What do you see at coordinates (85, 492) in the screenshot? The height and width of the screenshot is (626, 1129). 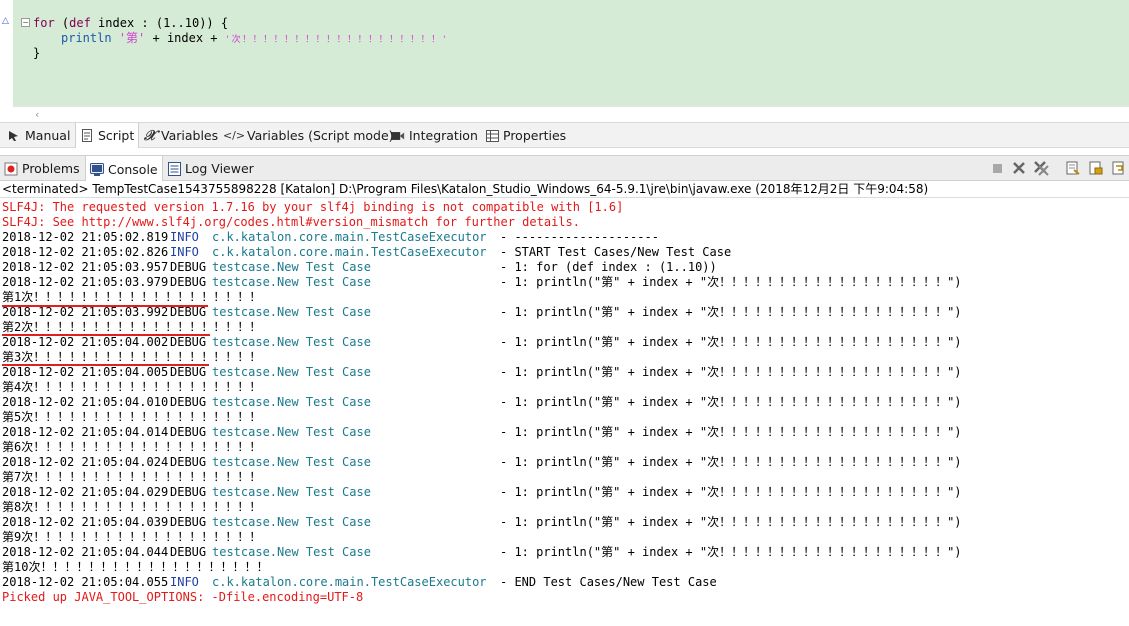 I see `log-timestamp: 2018-12-02 21:05:04.029` at bounding box center [85, 492].